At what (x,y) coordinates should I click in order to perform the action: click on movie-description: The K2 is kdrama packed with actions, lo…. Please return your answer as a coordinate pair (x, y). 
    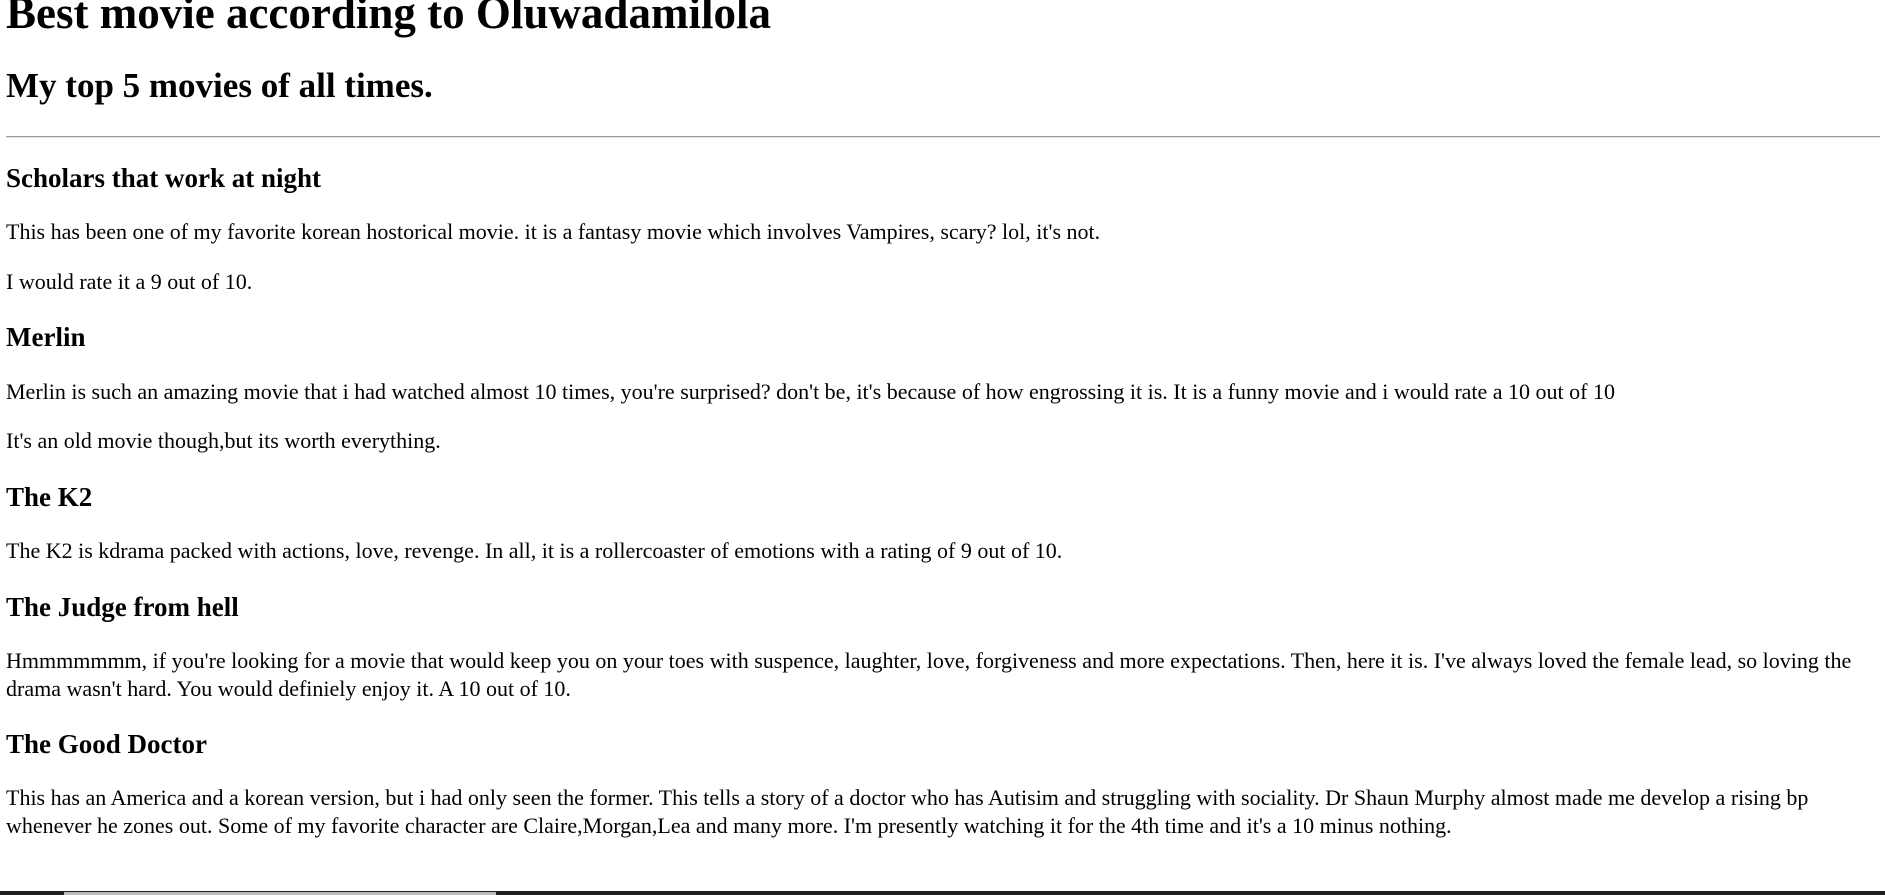
    Looking at the image, I should click on (534, 551).